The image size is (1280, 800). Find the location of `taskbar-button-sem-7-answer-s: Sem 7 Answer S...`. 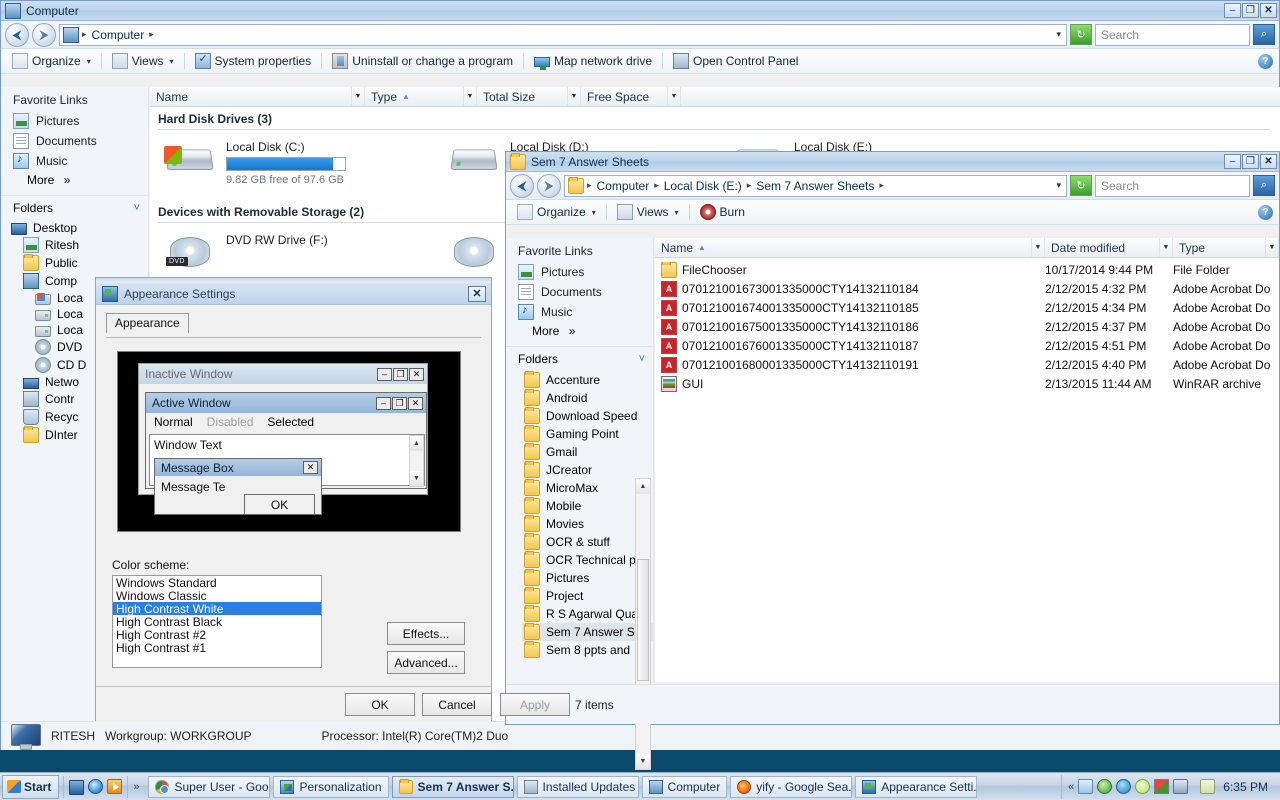

taskbar-button-sem-7-answer-s: Sem 7 Answer S... is located at coordinates (452, 786).